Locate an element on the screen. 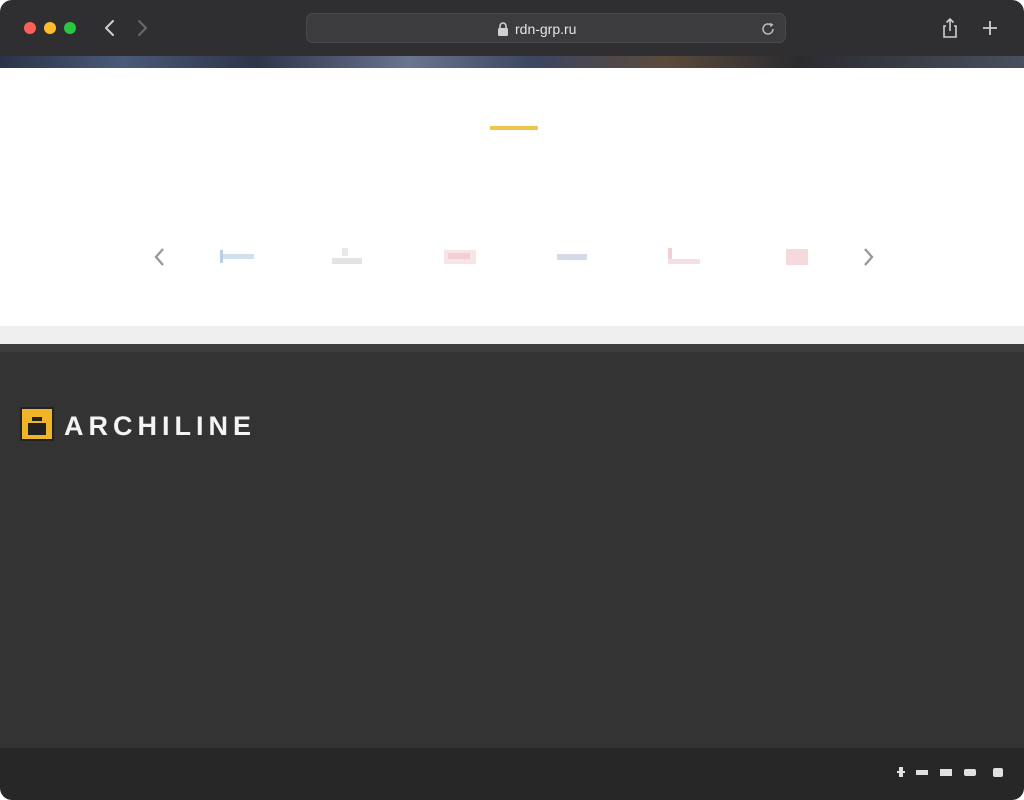 The height and width of the screenshot is (800, 1024). minimize-window-button is located at coordinates (50, 28).